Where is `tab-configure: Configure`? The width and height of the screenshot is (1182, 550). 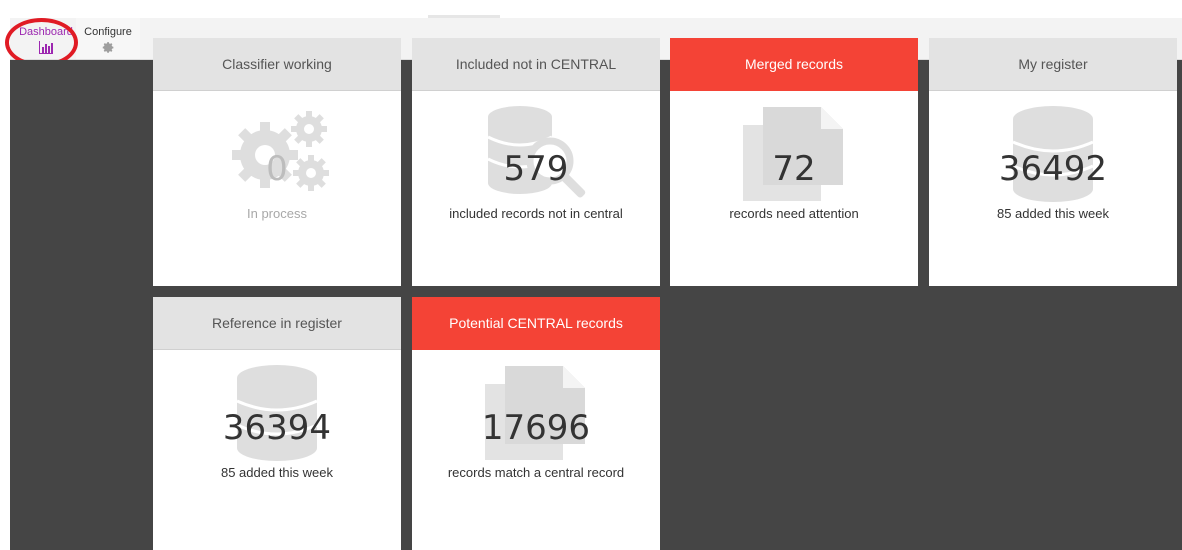
tab-configure: Configure is located at coordinates (108, 38).